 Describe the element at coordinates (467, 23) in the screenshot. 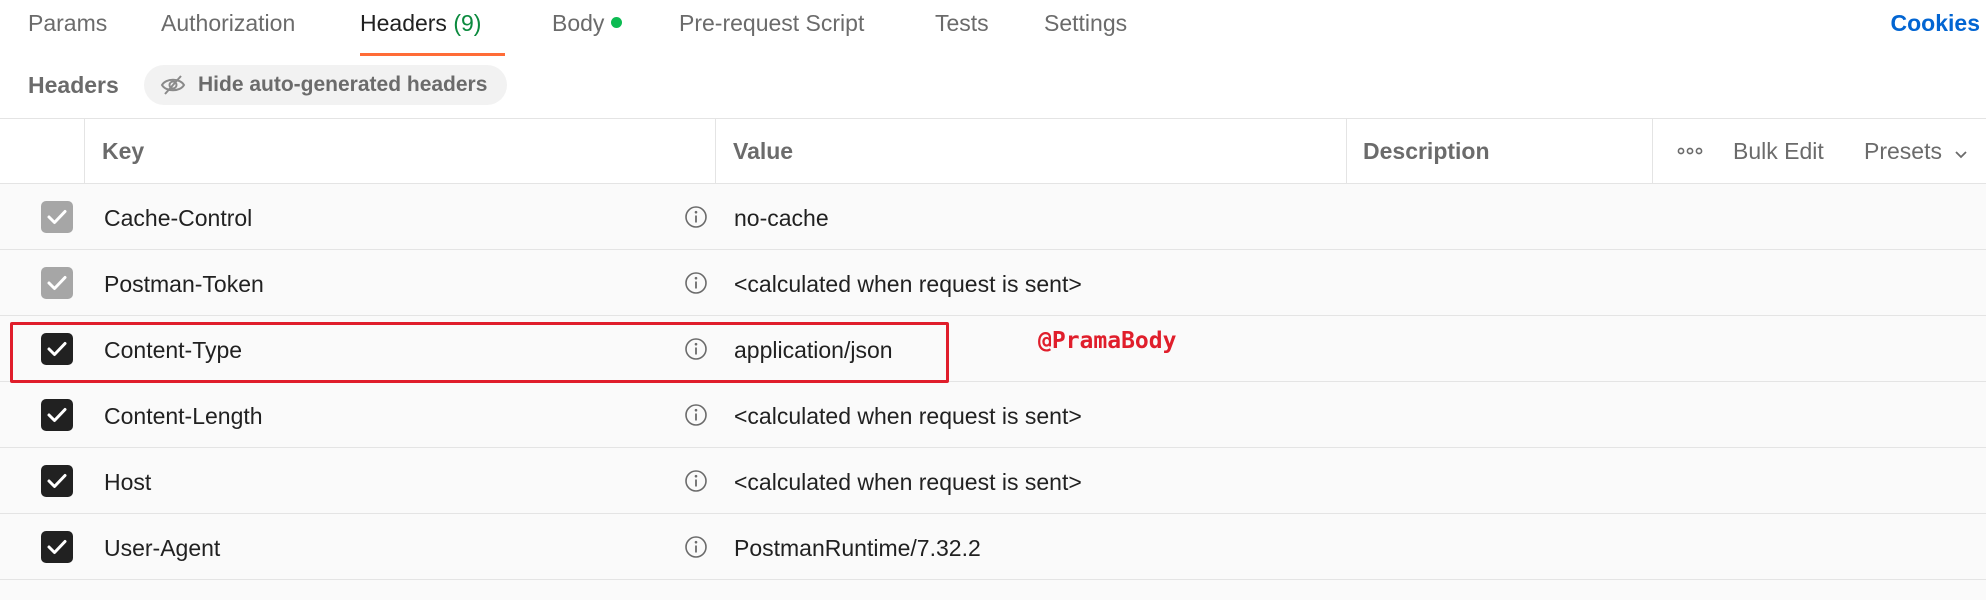

I see `tab-headers-count: (9)` at that location.